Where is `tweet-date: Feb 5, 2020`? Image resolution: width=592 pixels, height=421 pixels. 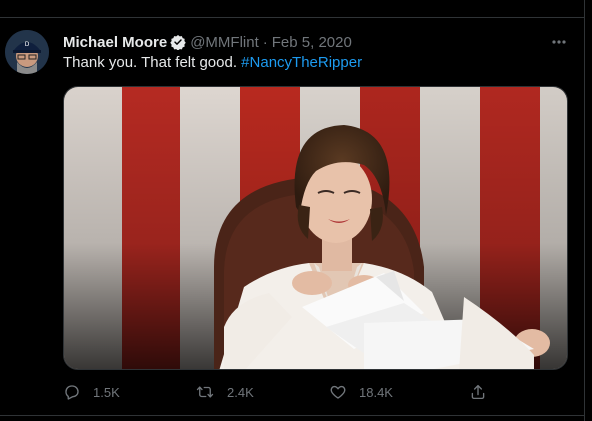 tweet-date: Feb 5, 2020 is located at coordinates (312, 42).